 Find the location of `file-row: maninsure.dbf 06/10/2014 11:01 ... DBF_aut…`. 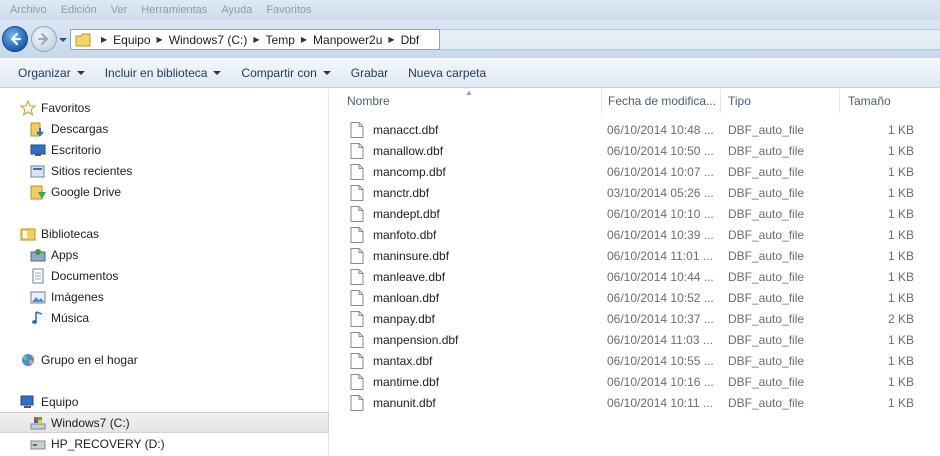

file-row: maninsure.dbf 06/10/2014 11:01 ... DBF_aut… is located at coordinates (635, 255).